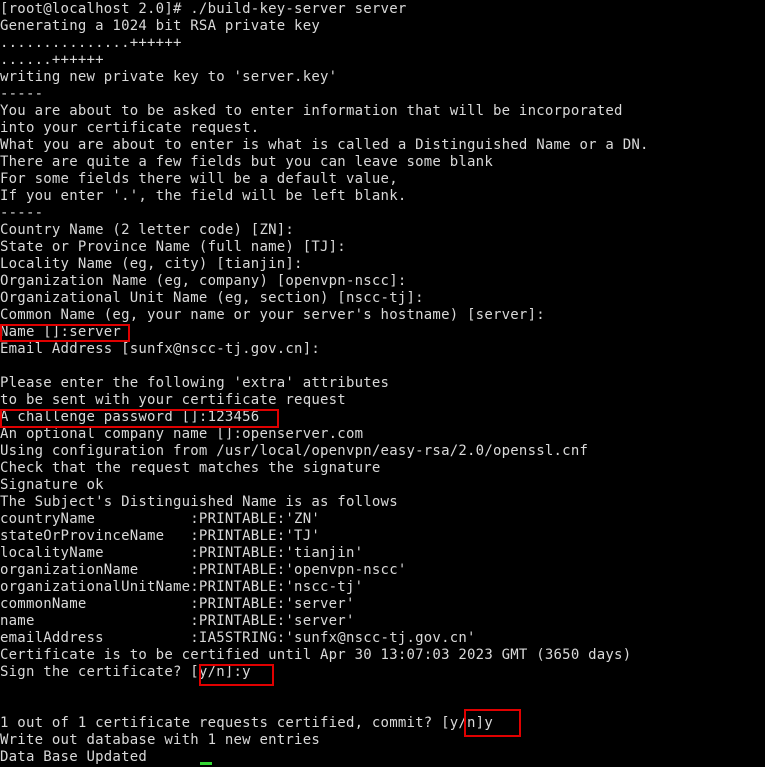 This screenshot has width=765, height=767. What do you see at coordinates (177, 621) in the screenshot?
I see `terminal-line: name :PRINTABLE:'server'` at bounding box center [177, 621].